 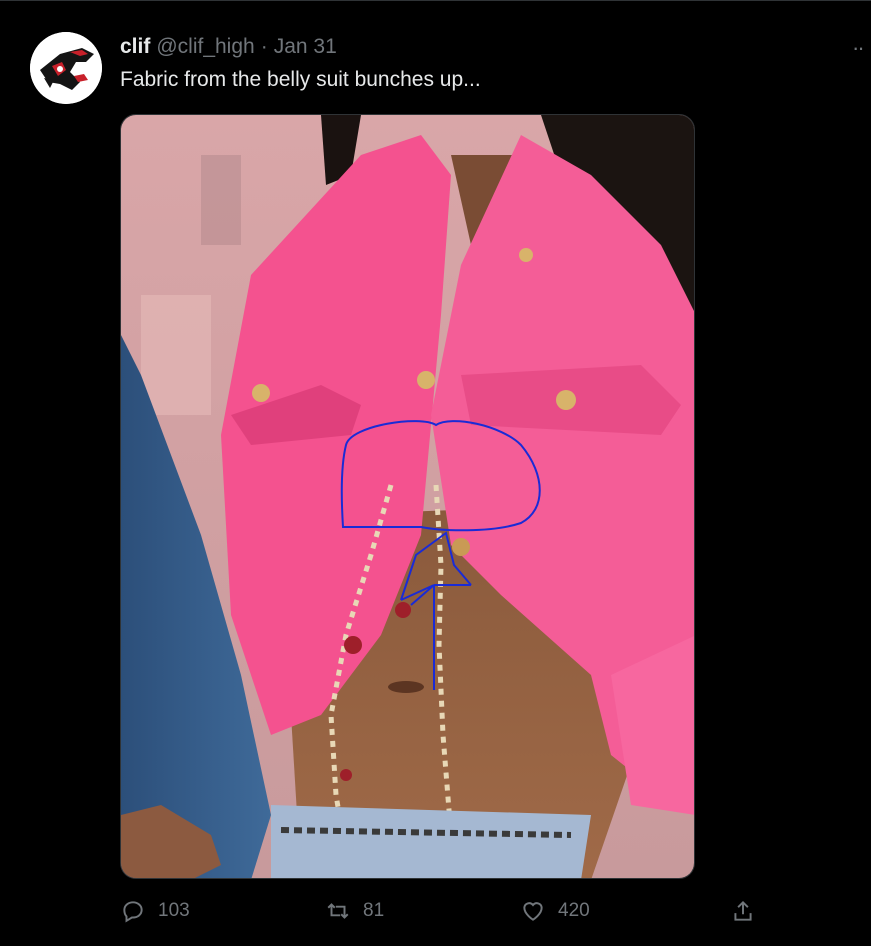 I want to click on reply-icon, so click(x=133, y=912).